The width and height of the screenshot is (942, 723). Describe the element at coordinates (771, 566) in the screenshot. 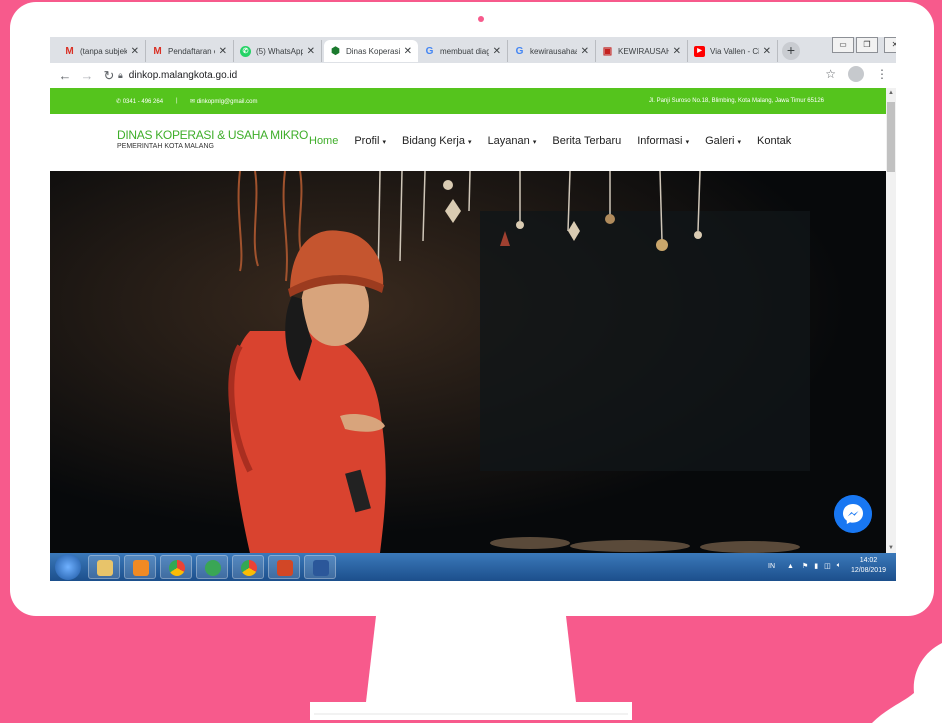

I see `language-indicator: IN` at that location.